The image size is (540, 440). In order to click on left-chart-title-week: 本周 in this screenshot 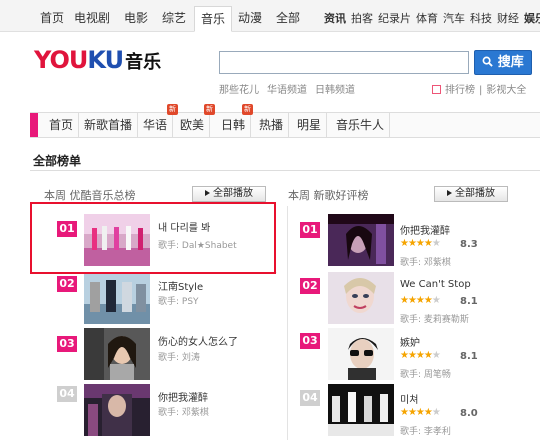, I will do `click(55, 195)`.